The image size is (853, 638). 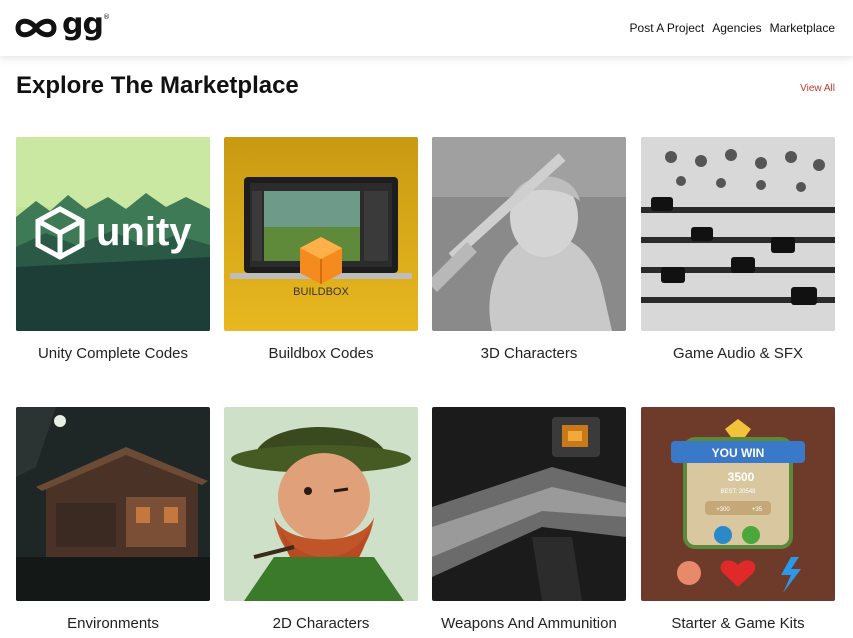 What do you see at coordinates (738, 504) in the screenshot?
I see `card-image-game-kits: YOU WIN 3500 BEST: 20548 +300 +35` at bounding box center [738, 504].